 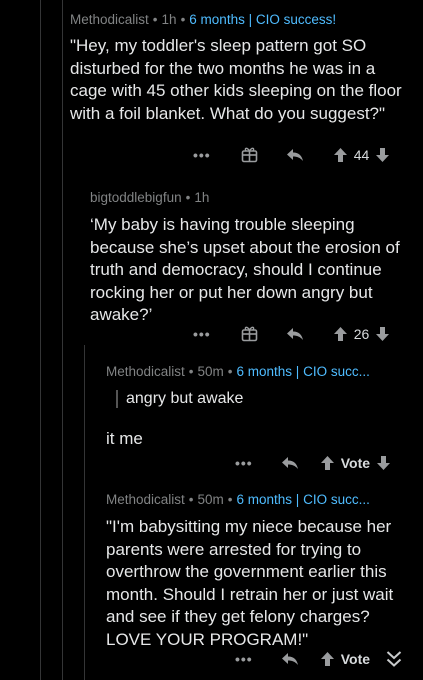 What do you see at coordinates (124, 438) in the screenshot?
I see `comment-body: it me` at bounding box center [124, 438].